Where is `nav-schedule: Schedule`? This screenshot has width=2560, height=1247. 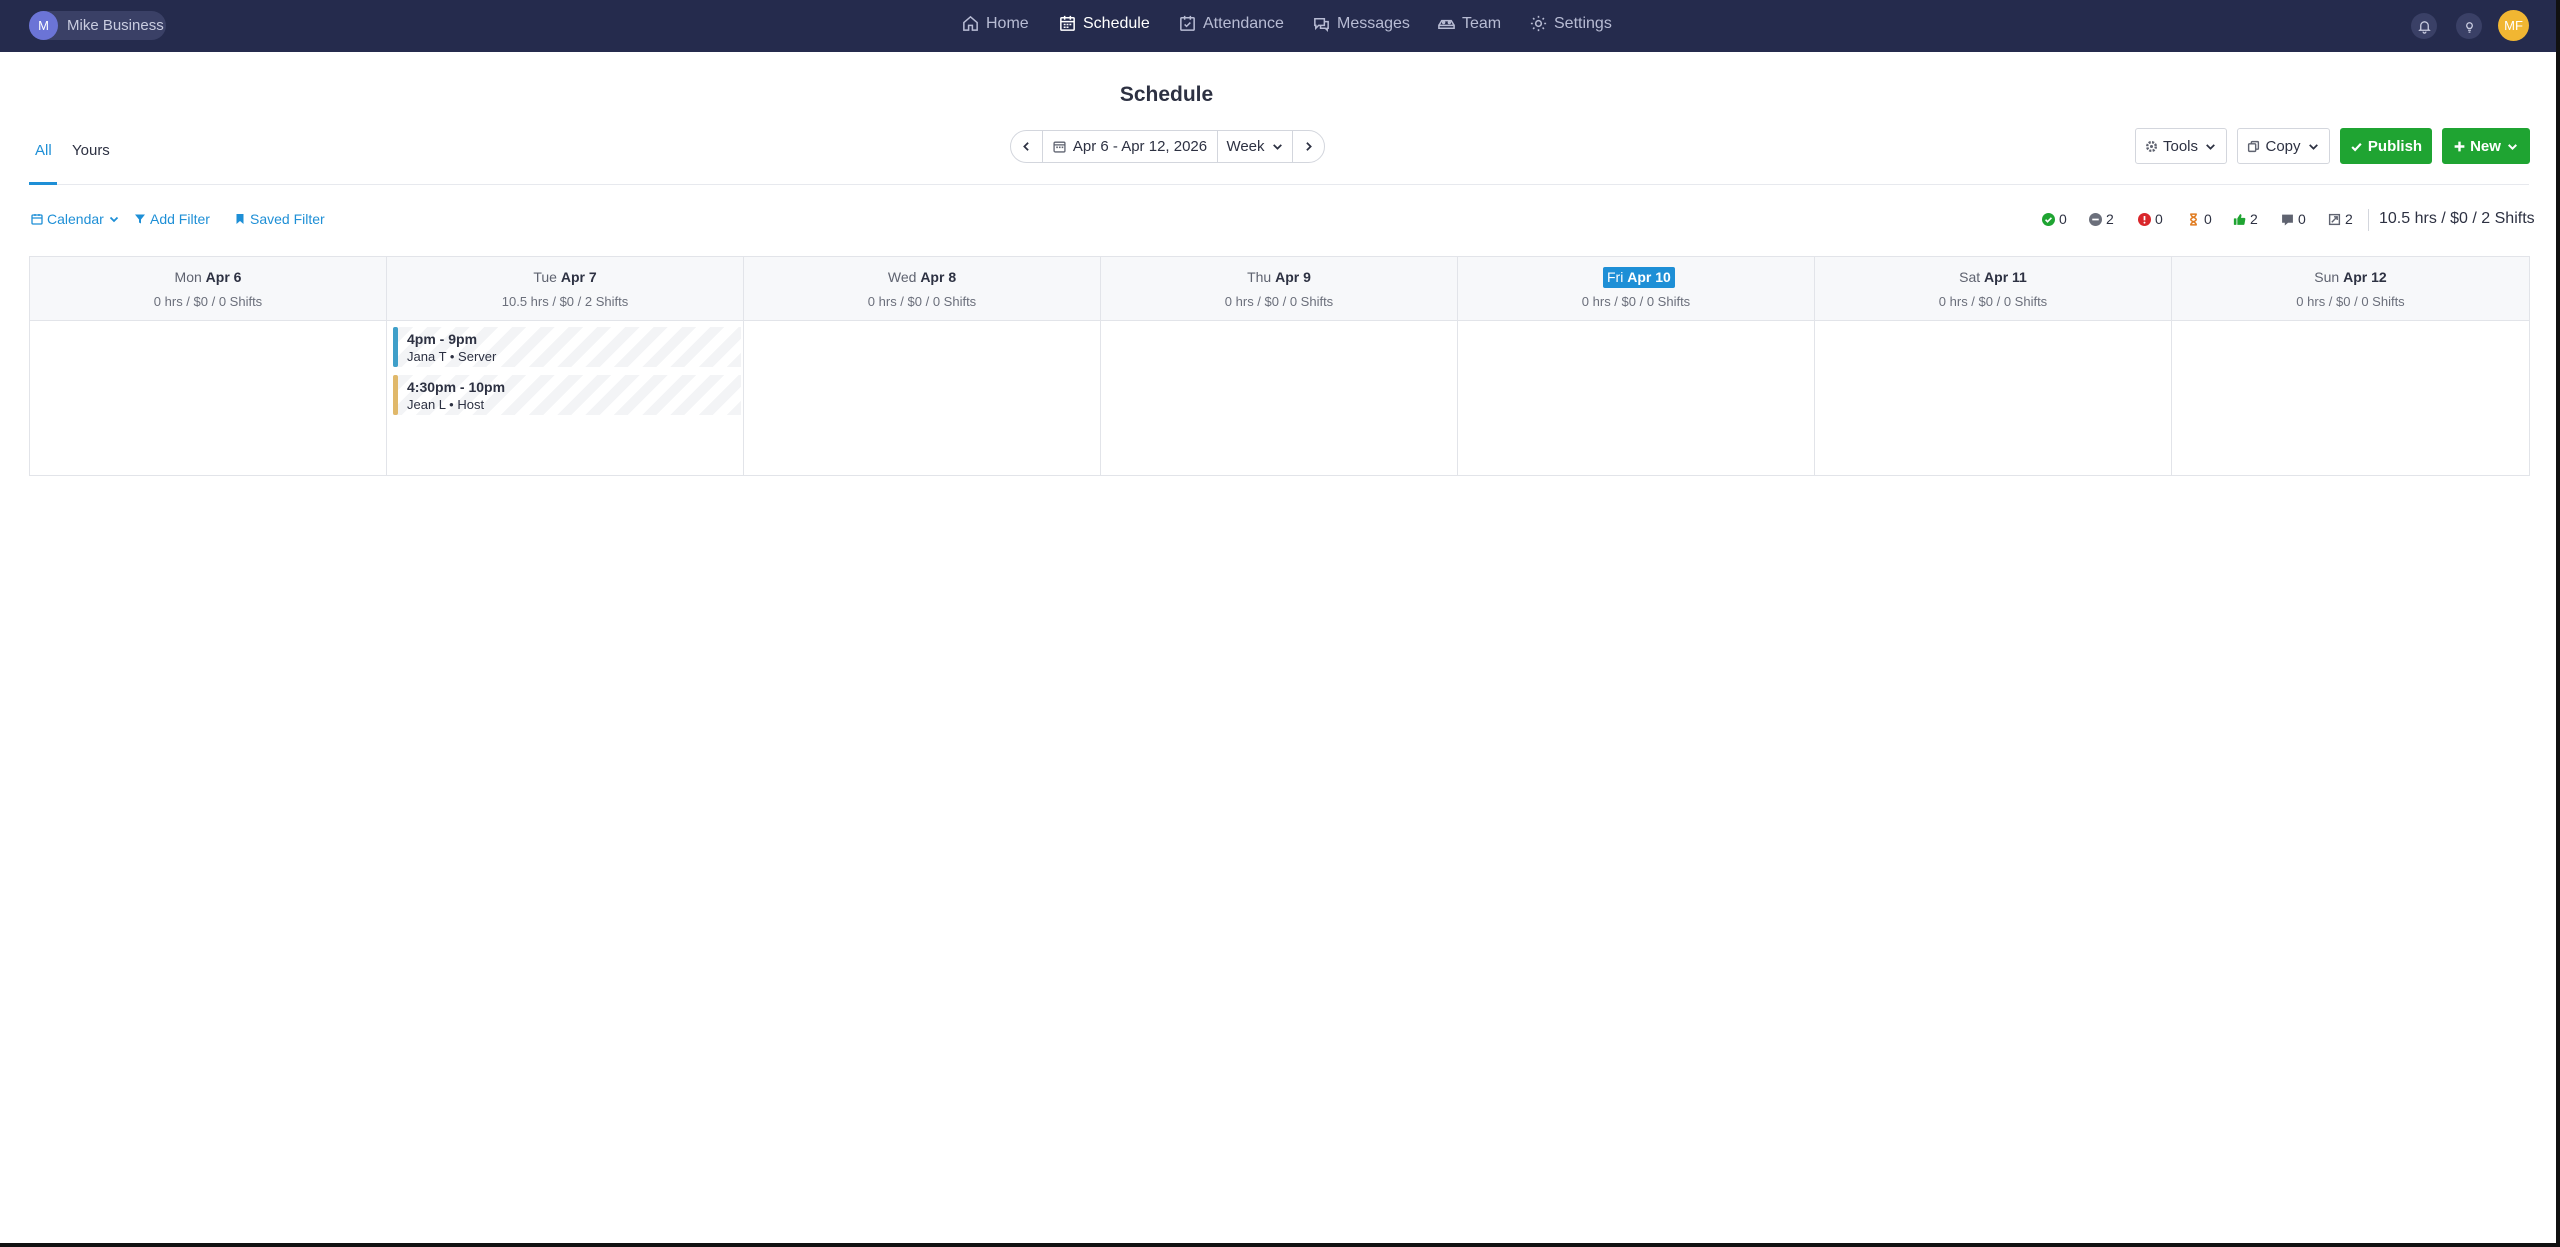 nav-schedule: Schedule is located at coordinates (1104, 23).